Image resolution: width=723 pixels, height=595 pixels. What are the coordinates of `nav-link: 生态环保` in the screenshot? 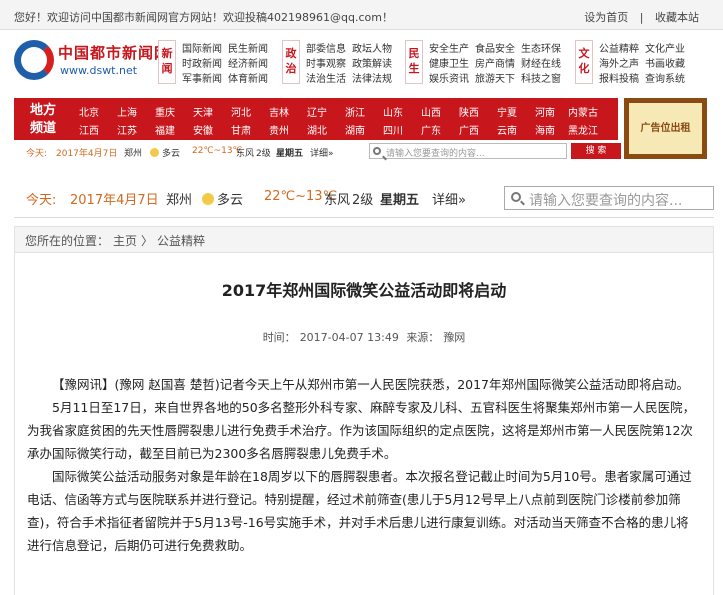 It's located at (541, 49).